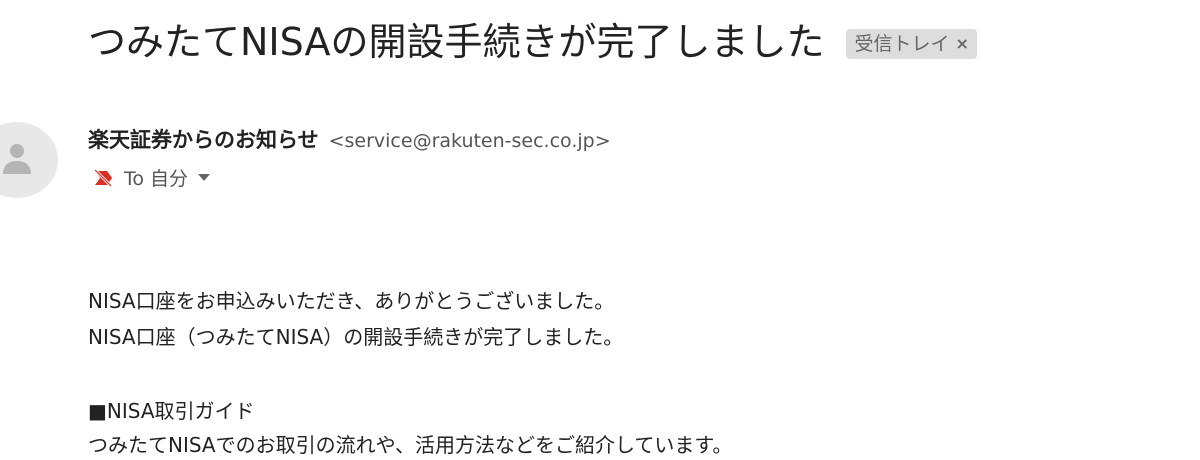 The height and width of the screenshot is (460, 1200). What do you see at coordinates (171, 411) in the screenshot?
I see `body-line-3: ■NISA取引ガイド` at bounding box center [171, 411].